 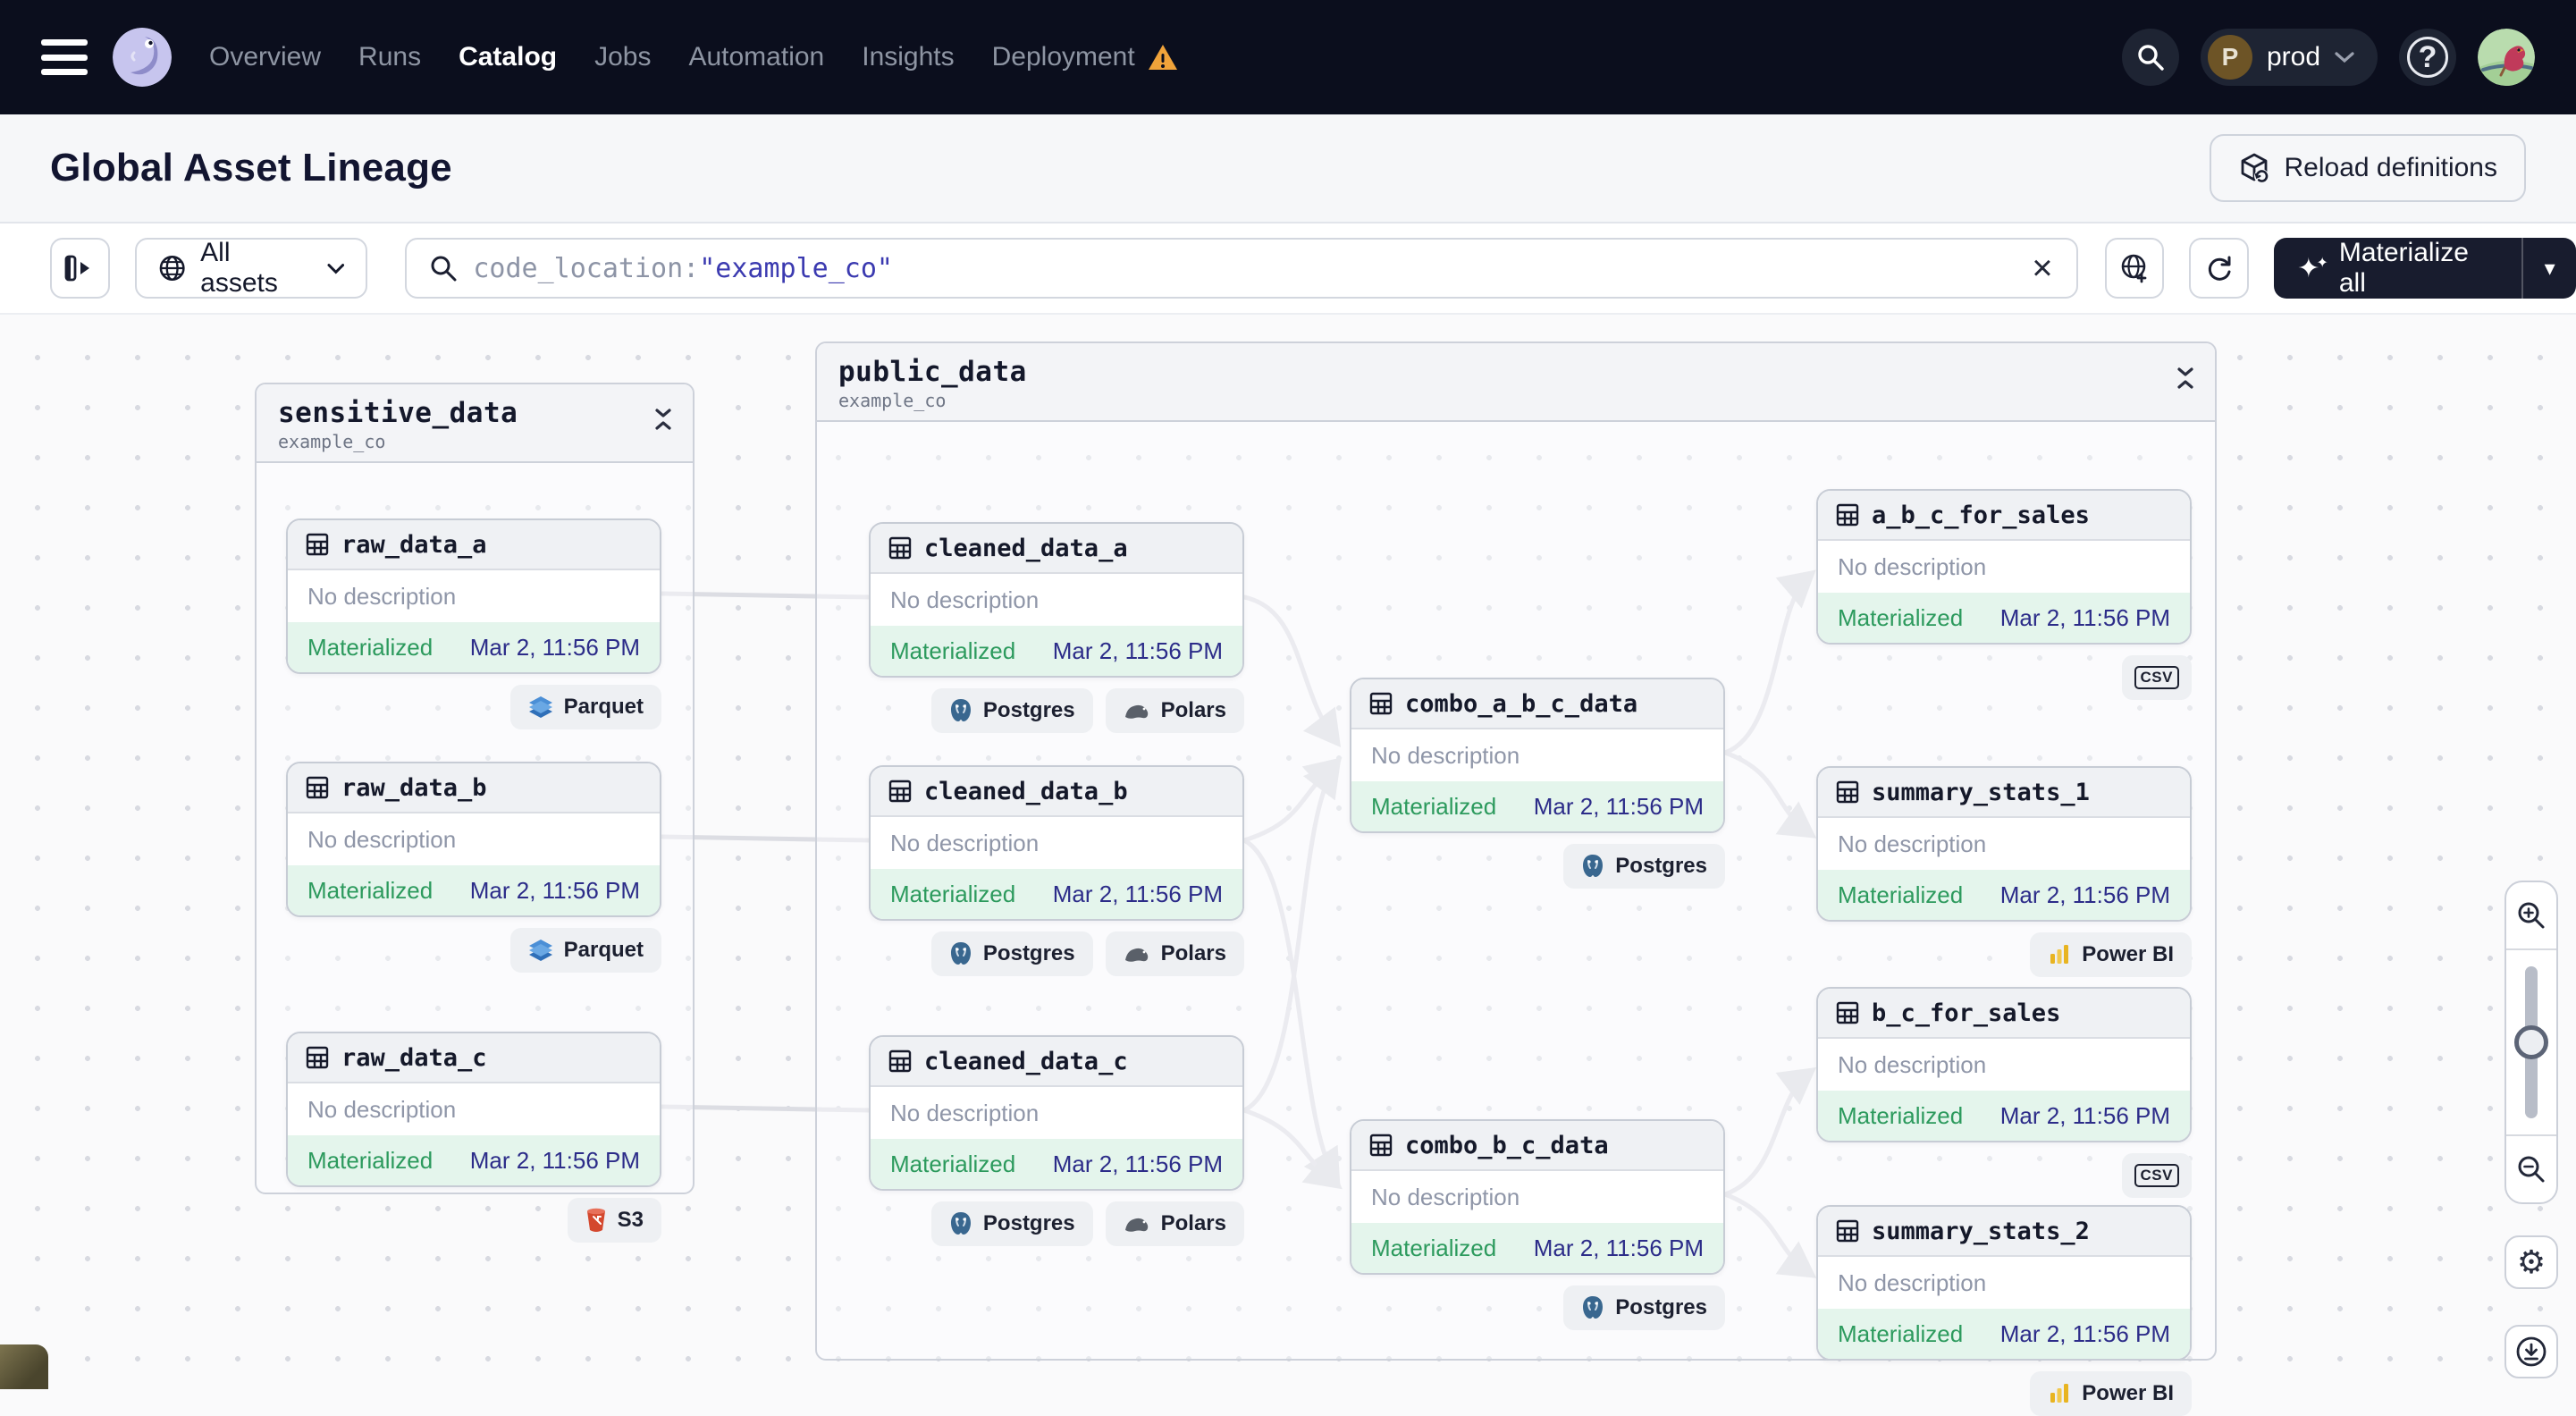 I want to click on refresh-graph-button, so click(x=2219, y=268).